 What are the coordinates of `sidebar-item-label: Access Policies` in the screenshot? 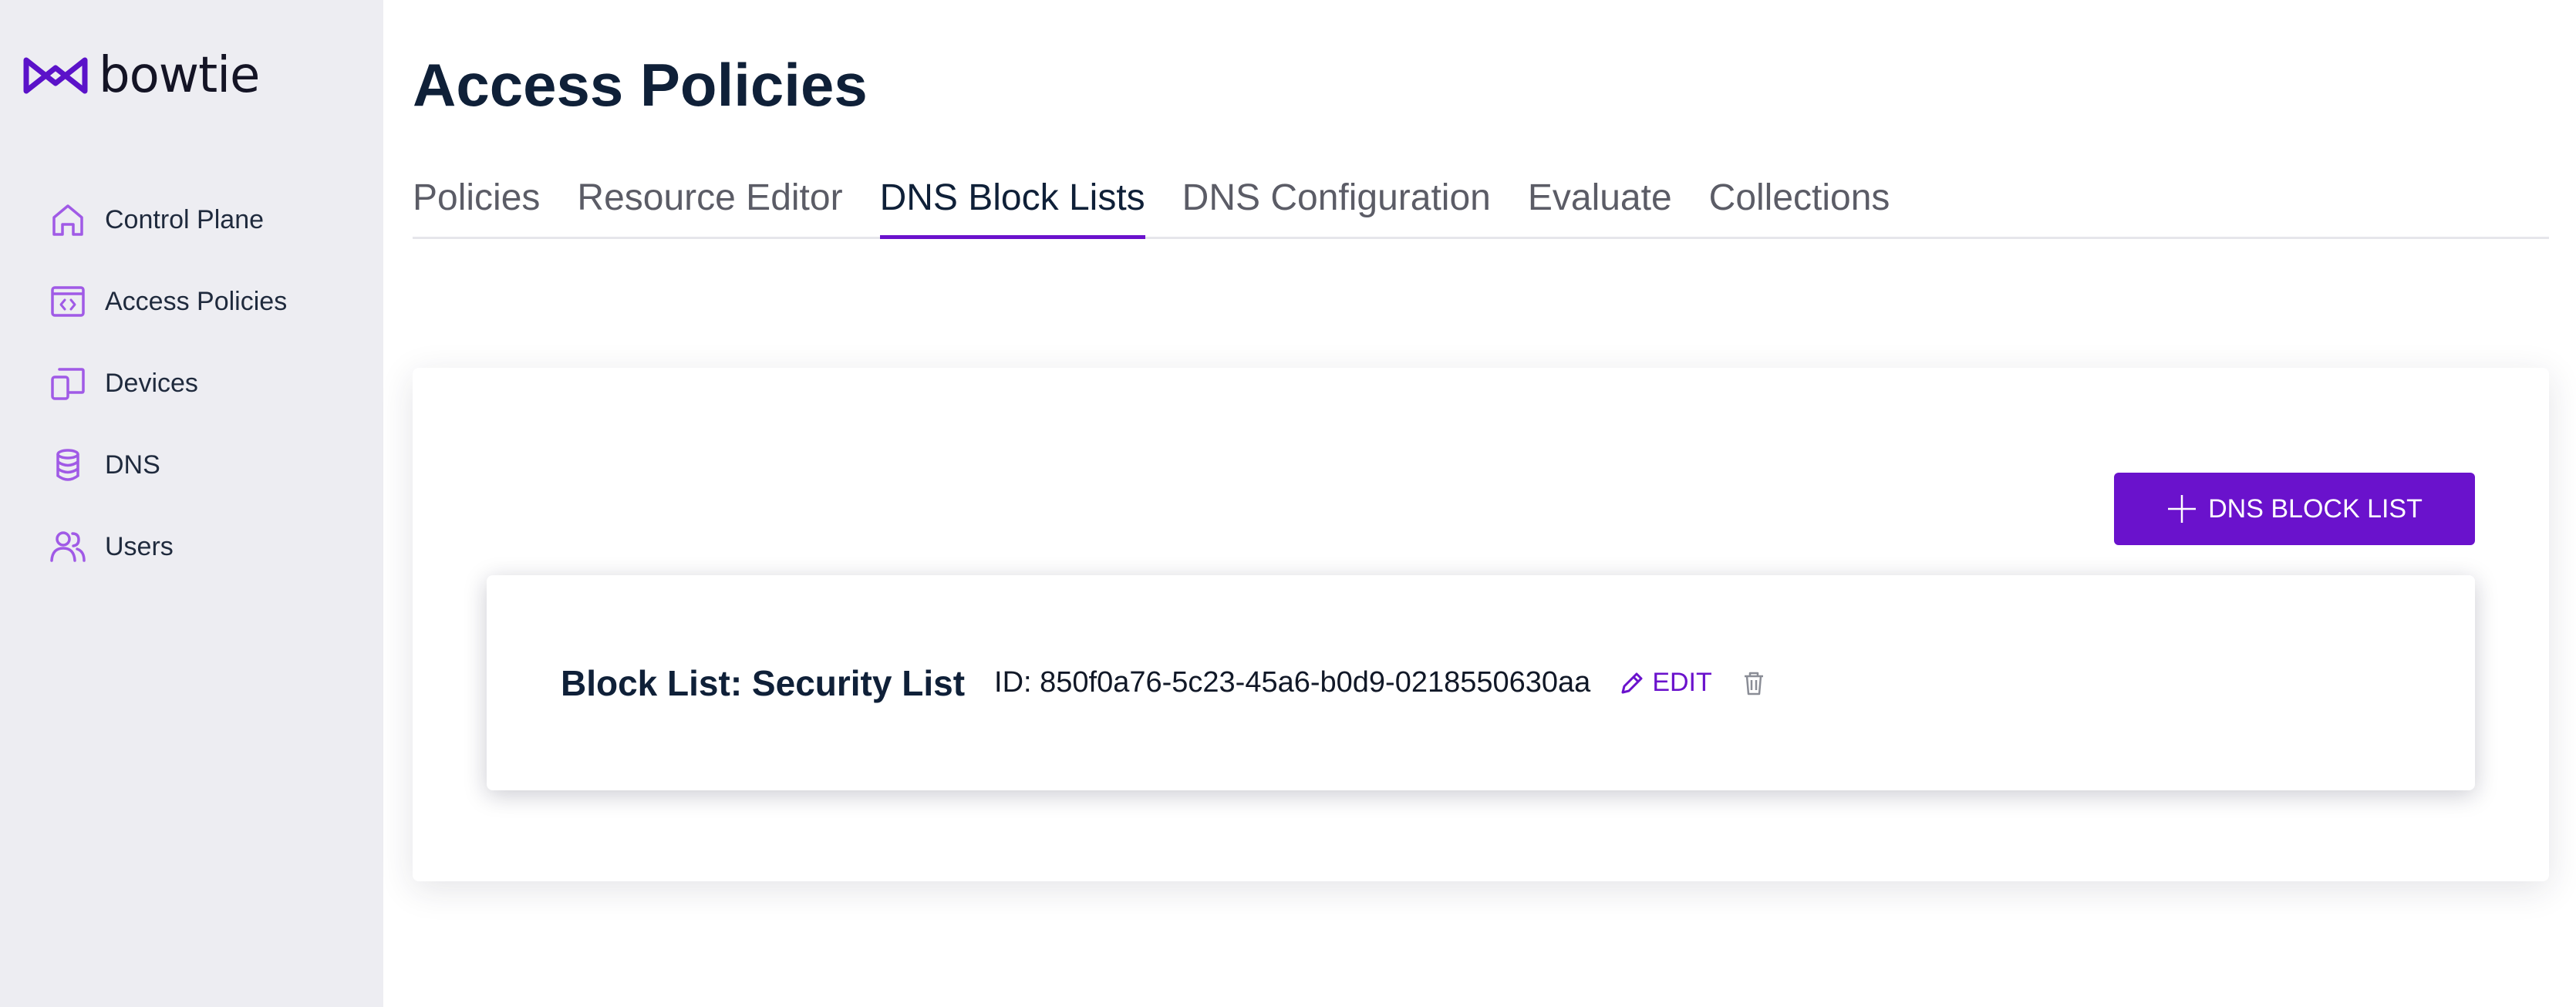 It's located at (196, 301).